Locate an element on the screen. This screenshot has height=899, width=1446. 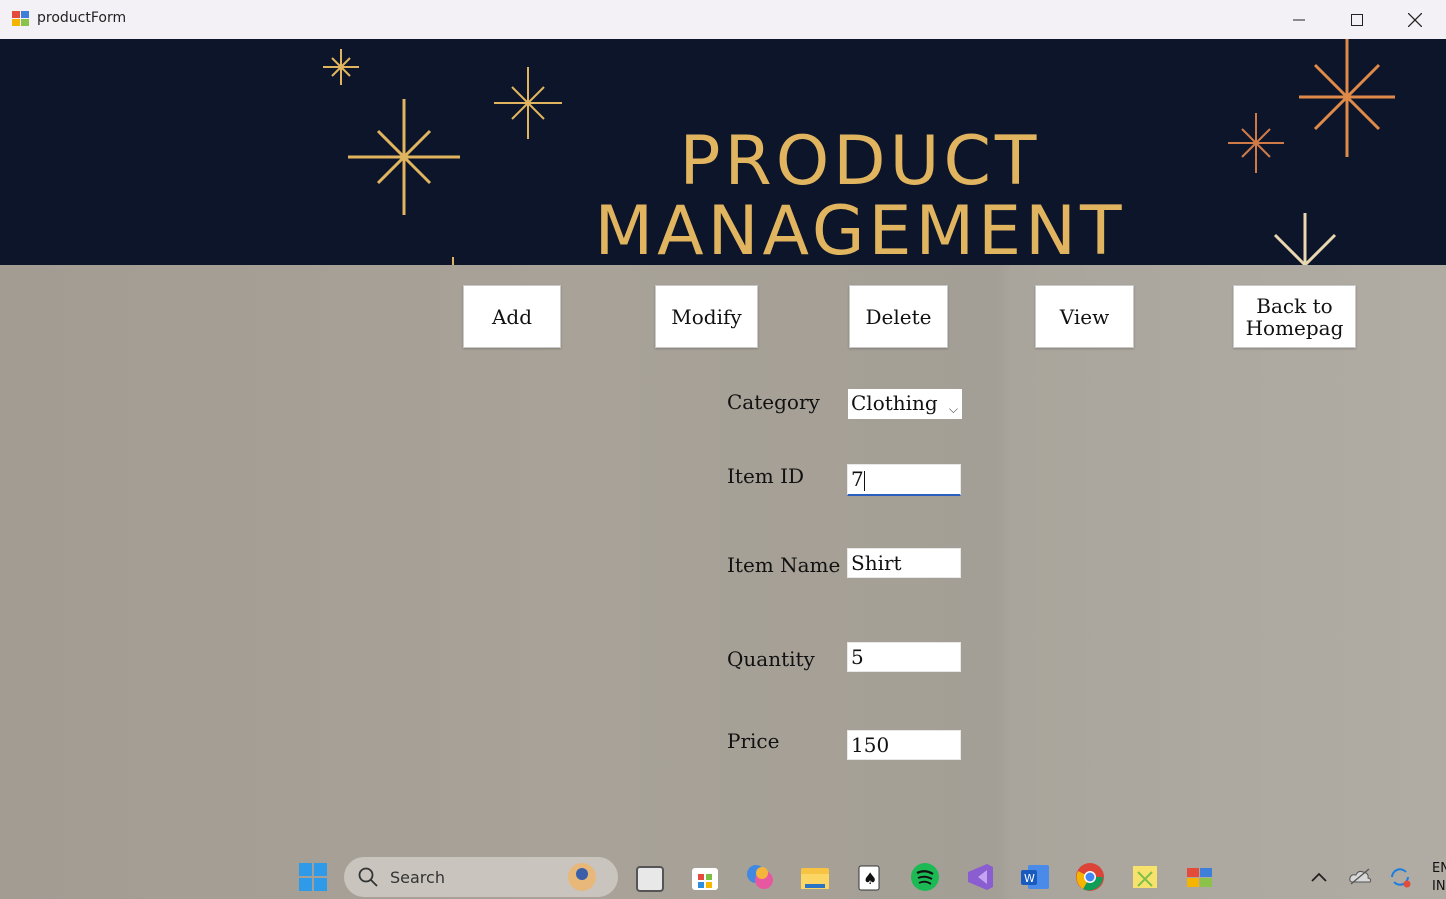
solitaire-icon: ♠ is located at coordinates (870, 877).